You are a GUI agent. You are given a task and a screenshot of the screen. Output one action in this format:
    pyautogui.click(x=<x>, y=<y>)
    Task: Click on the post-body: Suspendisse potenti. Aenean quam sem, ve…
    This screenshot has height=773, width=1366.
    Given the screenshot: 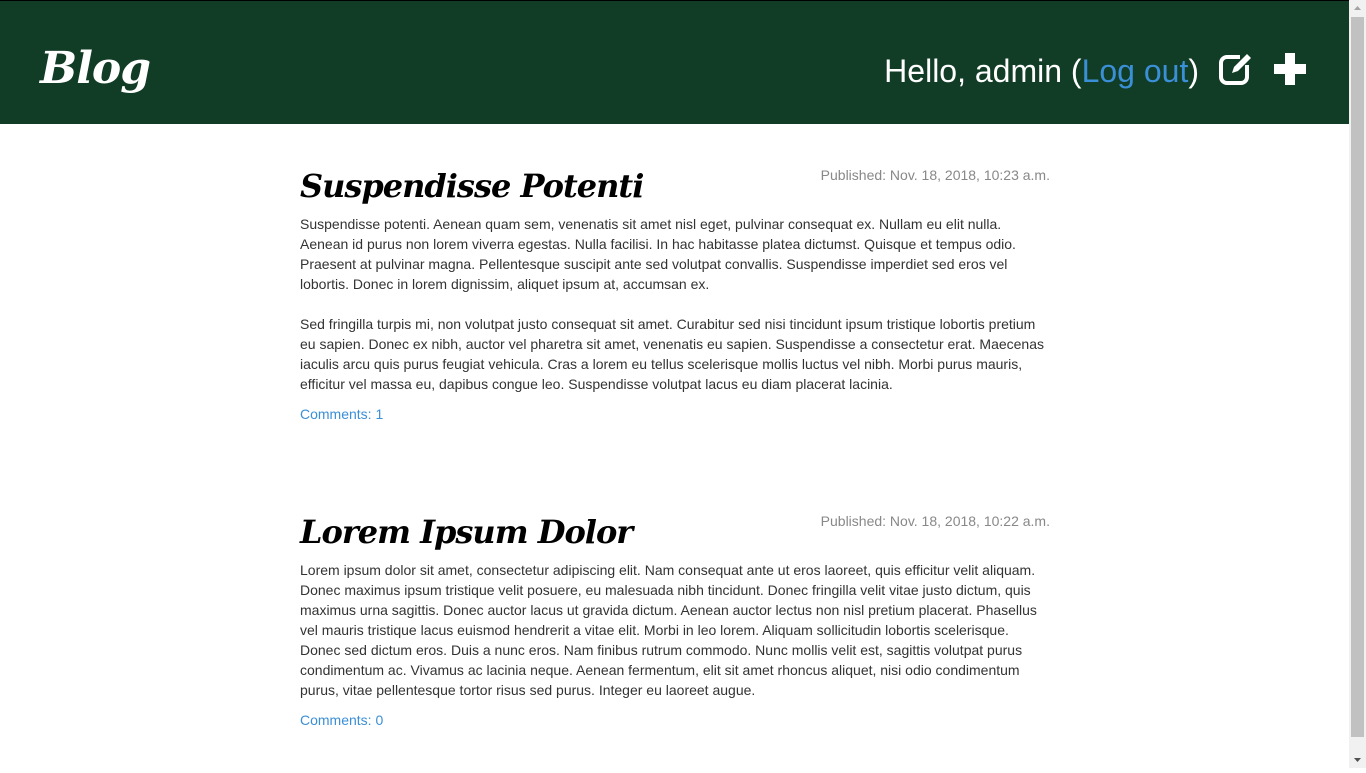 What is the action you would take?
    pyautogui.click(x=675, y=304)
    